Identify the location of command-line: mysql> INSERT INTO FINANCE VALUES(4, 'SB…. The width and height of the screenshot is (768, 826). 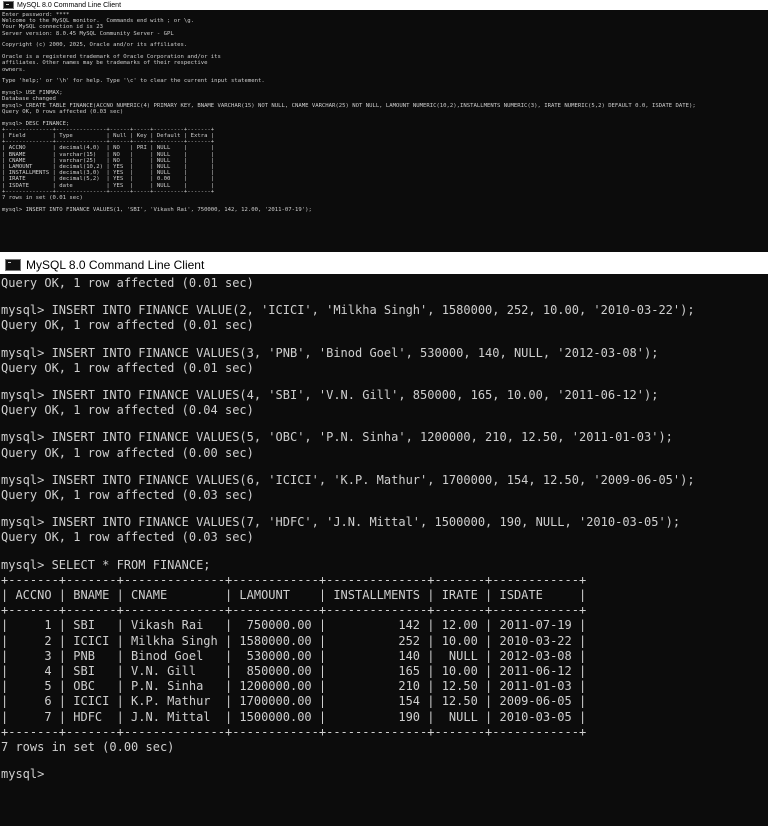
(330, 395).